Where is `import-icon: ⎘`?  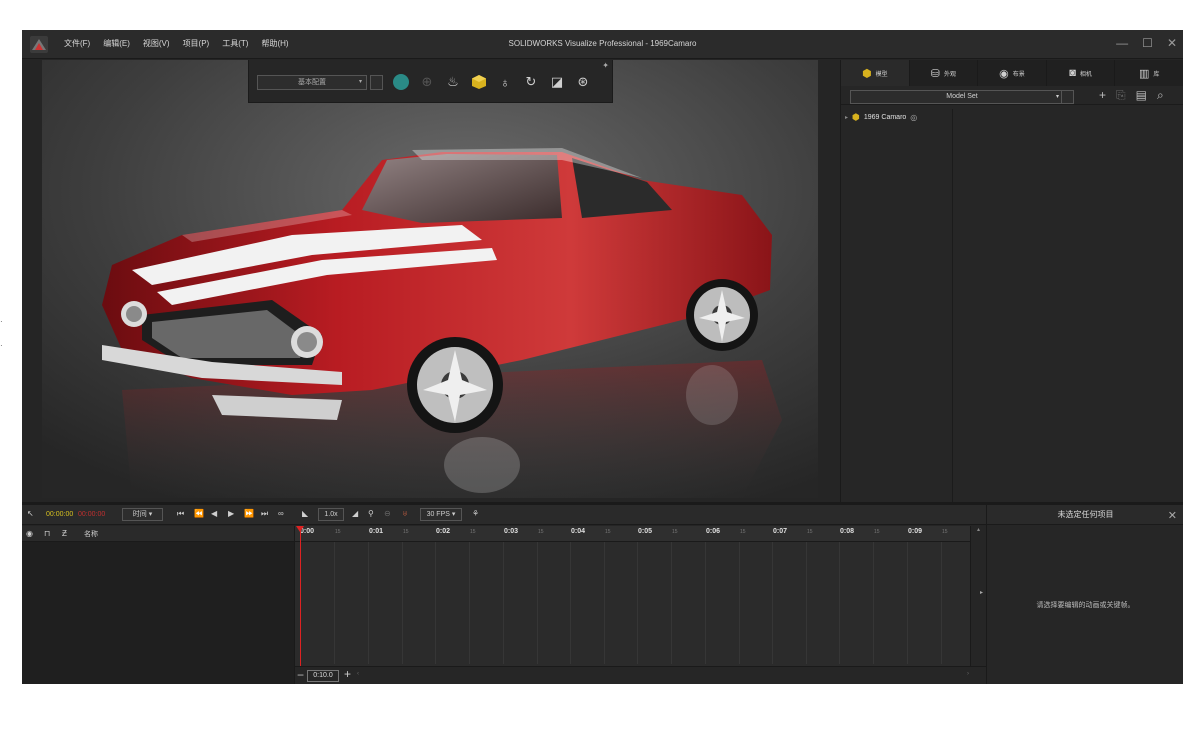
import-icon: ⎘ is located at coordinates (1121, 95).